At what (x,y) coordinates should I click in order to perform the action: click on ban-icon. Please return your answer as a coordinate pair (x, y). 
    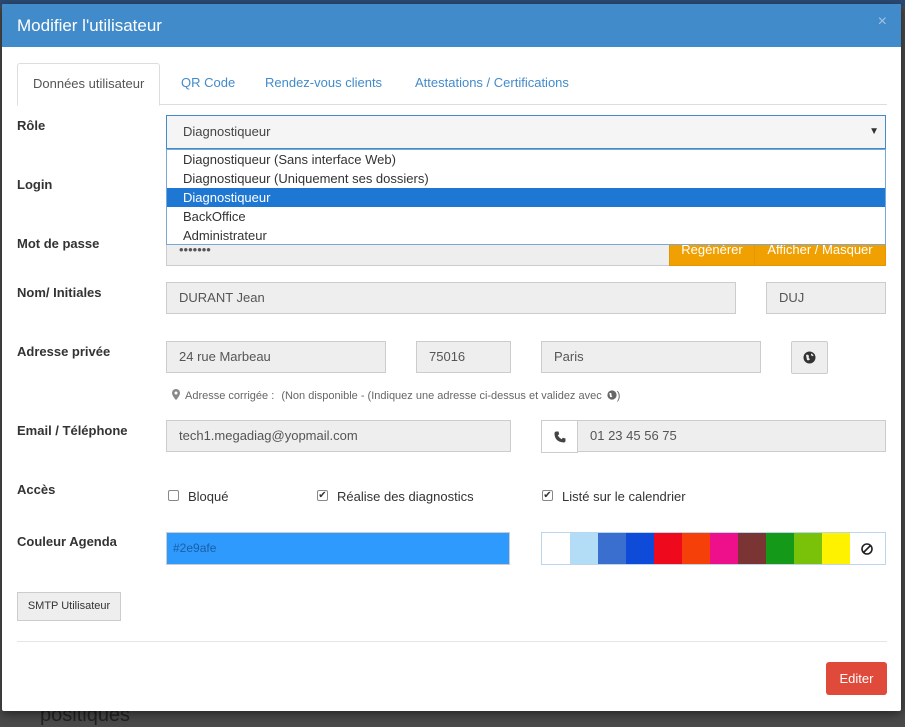
    Looking at the image, I should click on (867, 549).